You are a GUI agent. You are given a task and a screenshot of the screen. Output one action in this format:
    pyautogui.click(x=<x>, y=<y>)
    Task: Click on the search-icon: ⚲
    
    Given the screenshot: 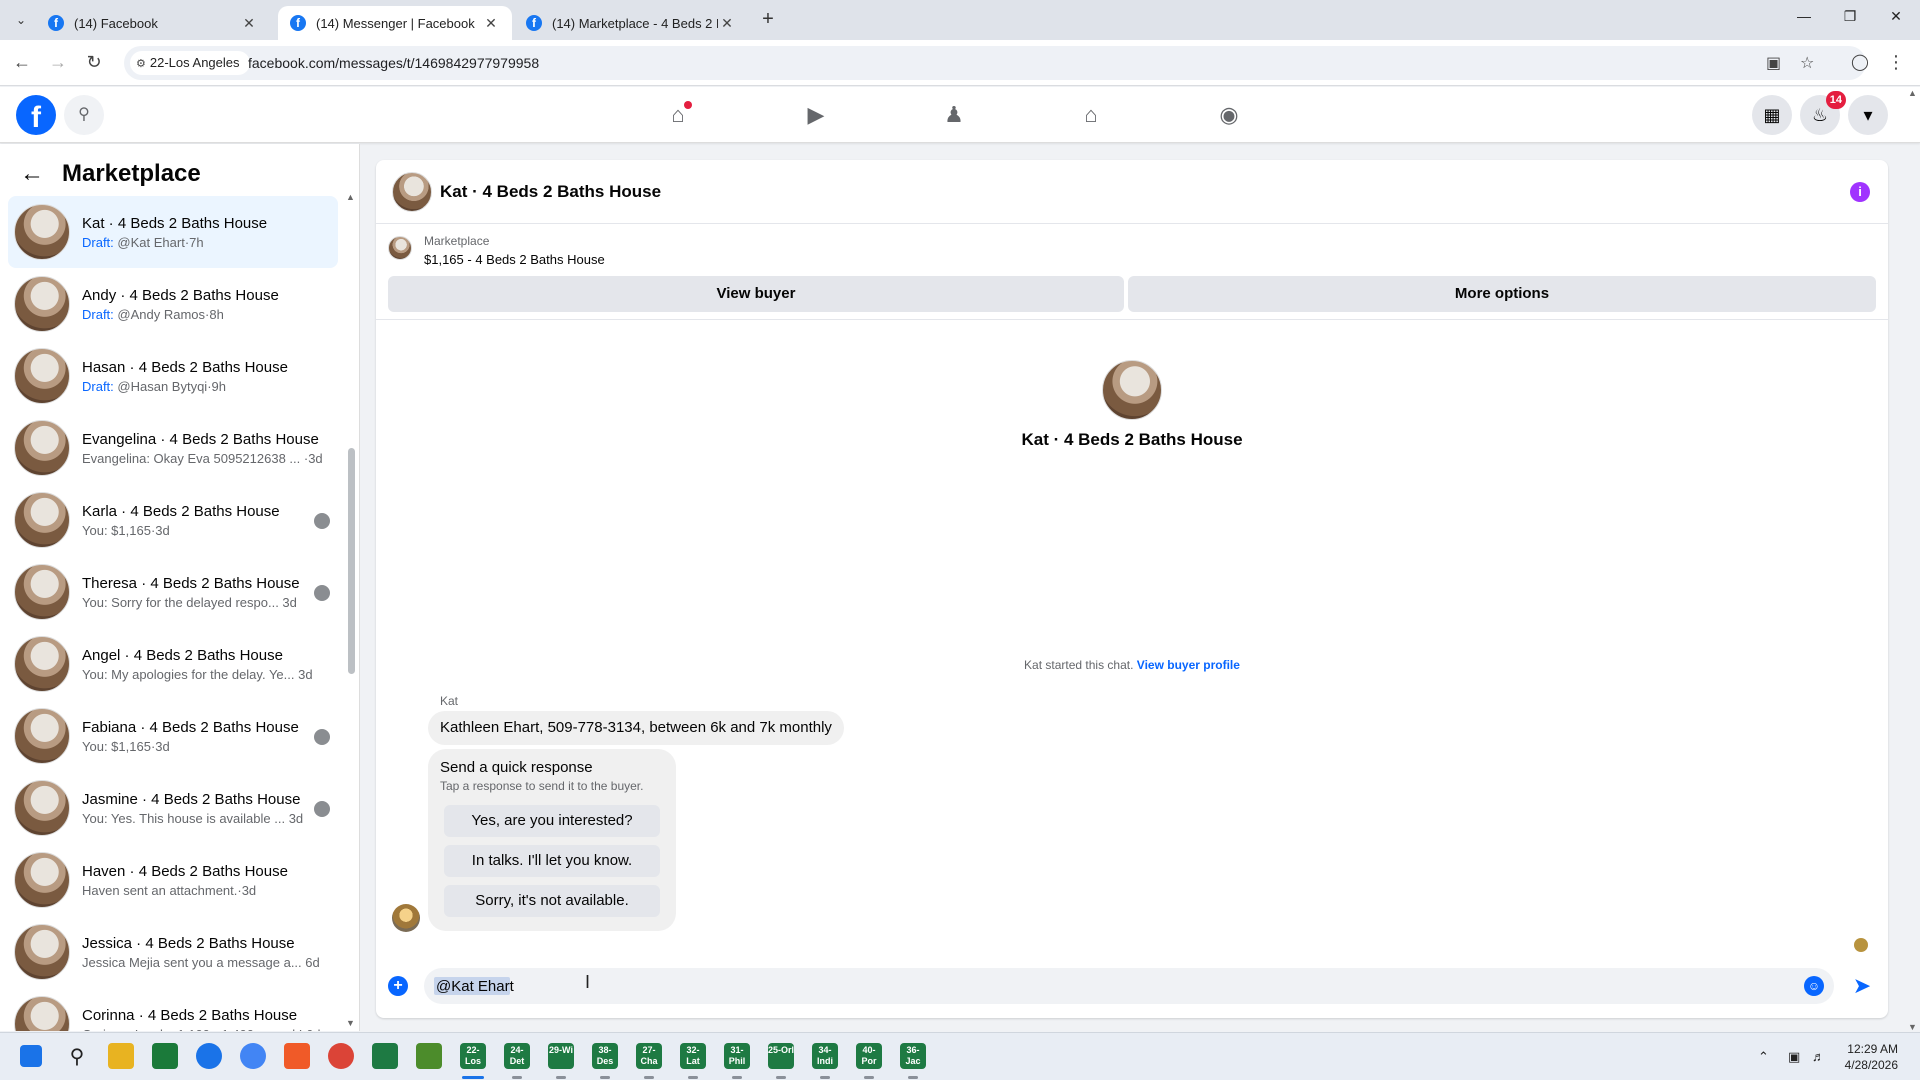 What is the action you would take?
    pyautogui.click(x=84, y=115)
    